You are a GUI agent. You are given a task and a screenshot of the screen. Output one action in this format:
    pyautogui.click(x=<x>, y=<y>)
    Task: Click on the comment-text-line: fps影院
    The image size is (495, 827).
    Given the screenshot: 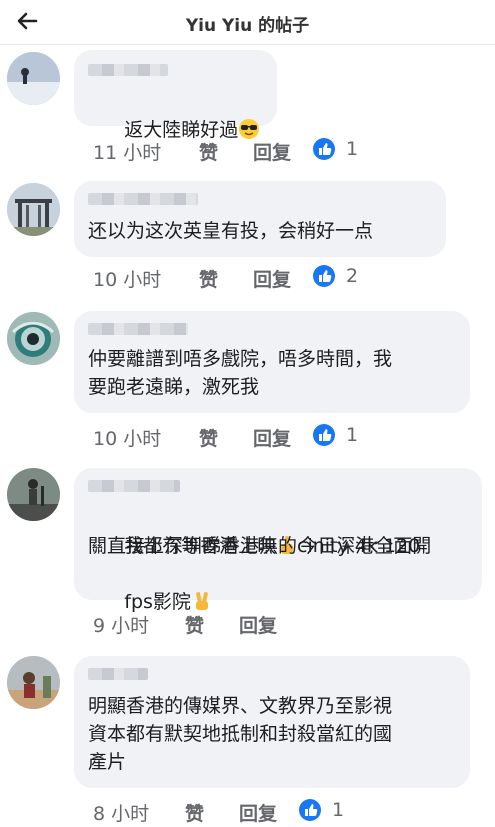 What is the action you would take?
    pyautogui.click(x=157, y=602)
    